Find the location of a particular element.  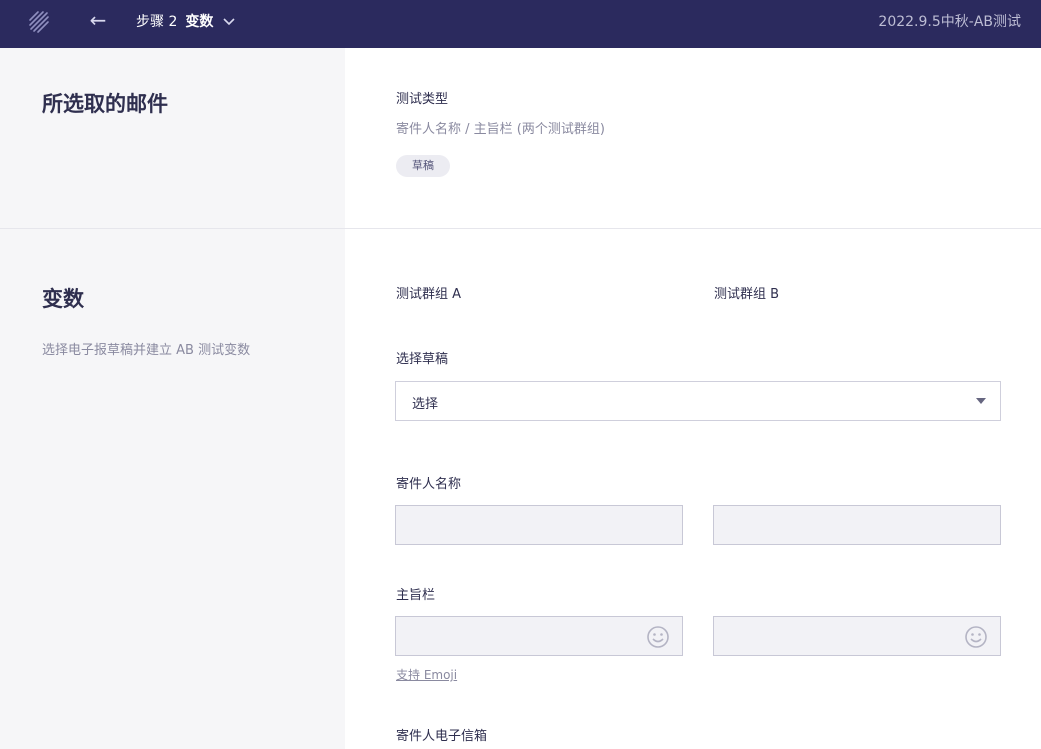

top-bar: ← 步骤 2 变数 2022.9.5中秋-AB测试 is located at coordinates (520, 24).